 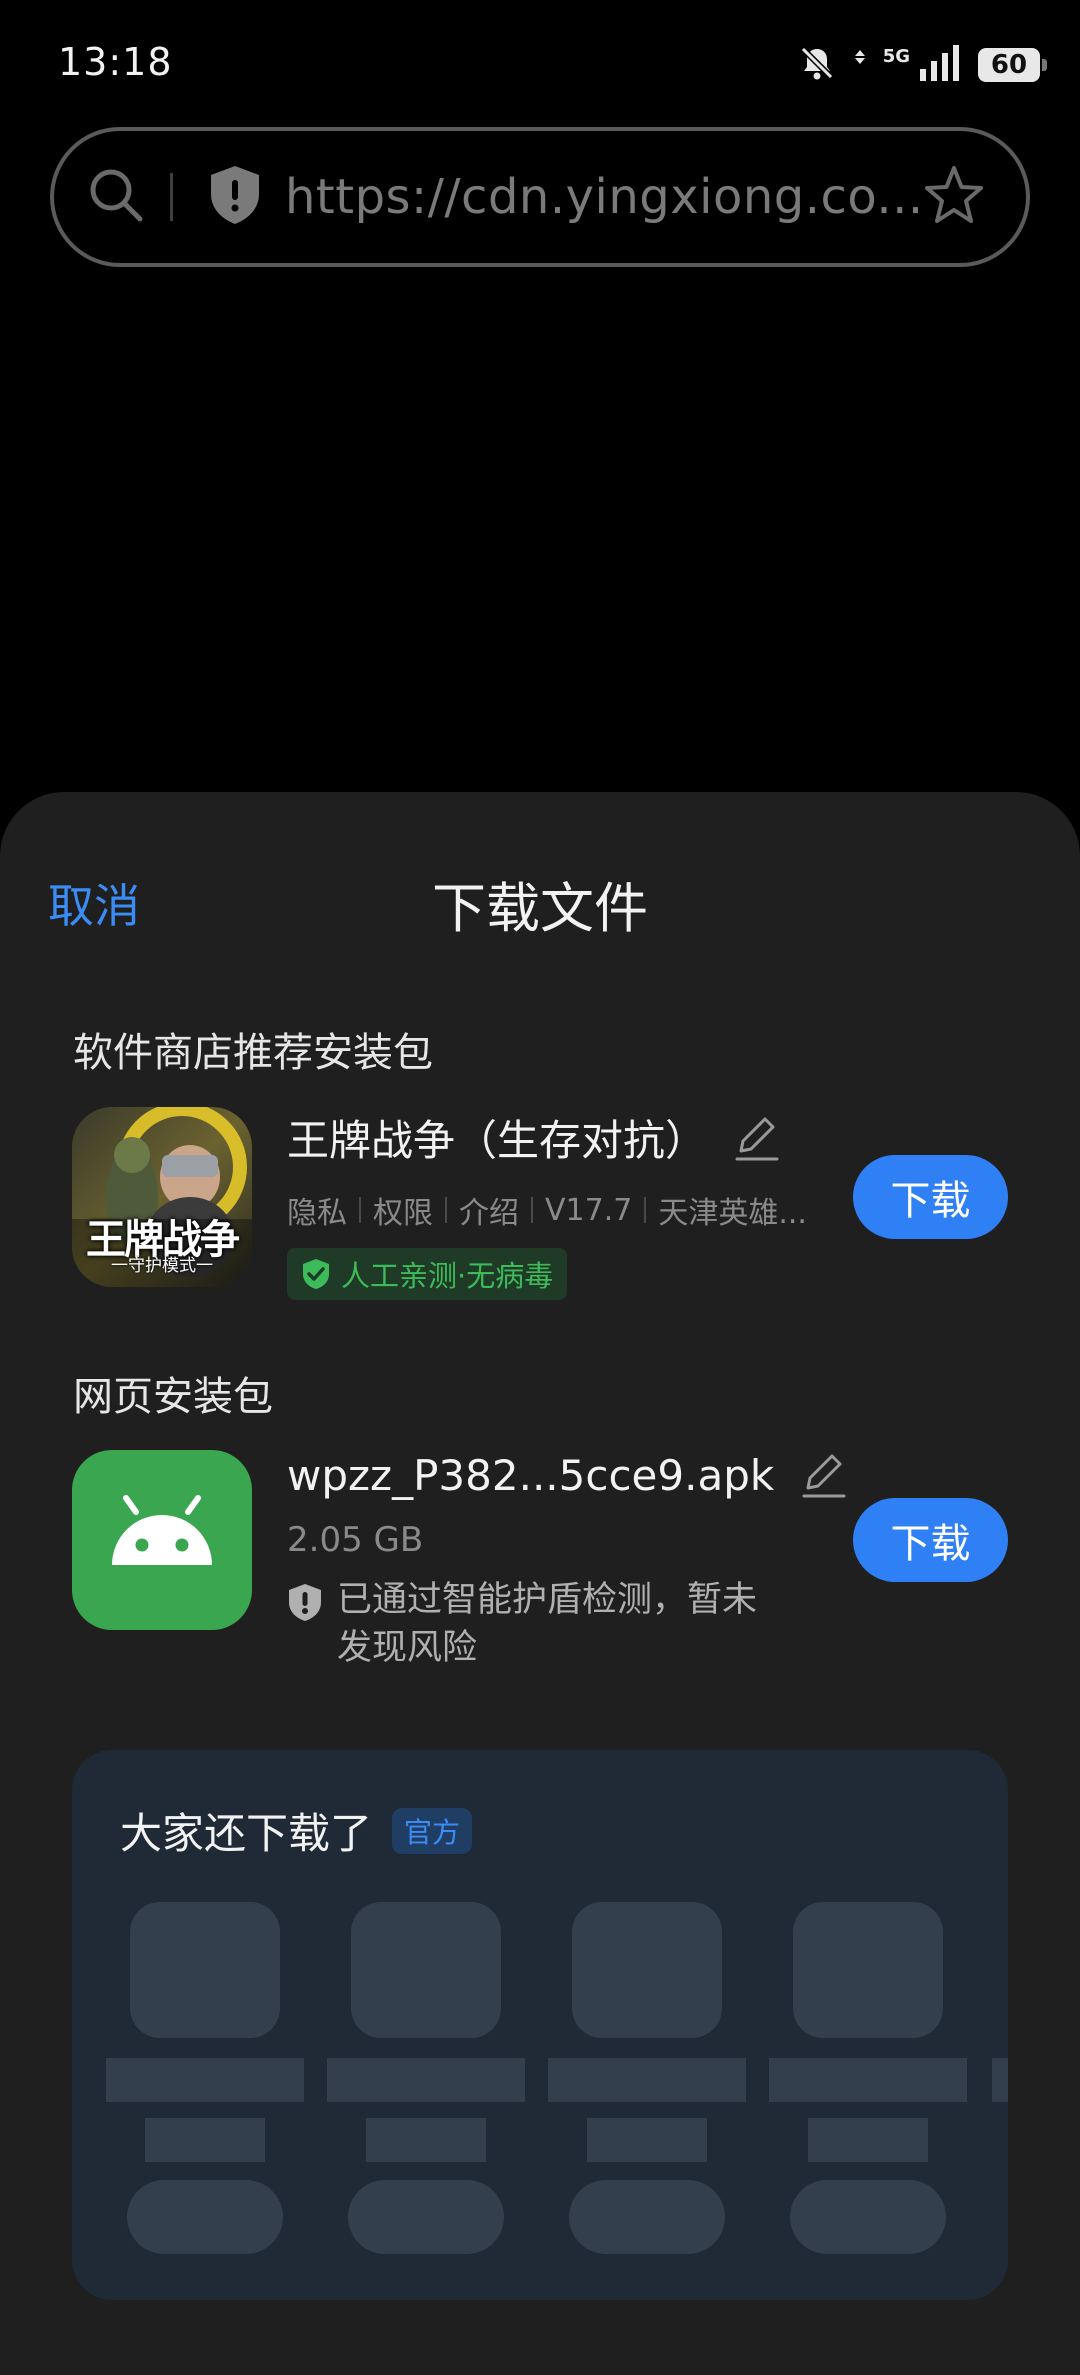 I want to click on scan-result-line1: 已通过智能护盾检测，暂未, so click(x=547, y=1600).